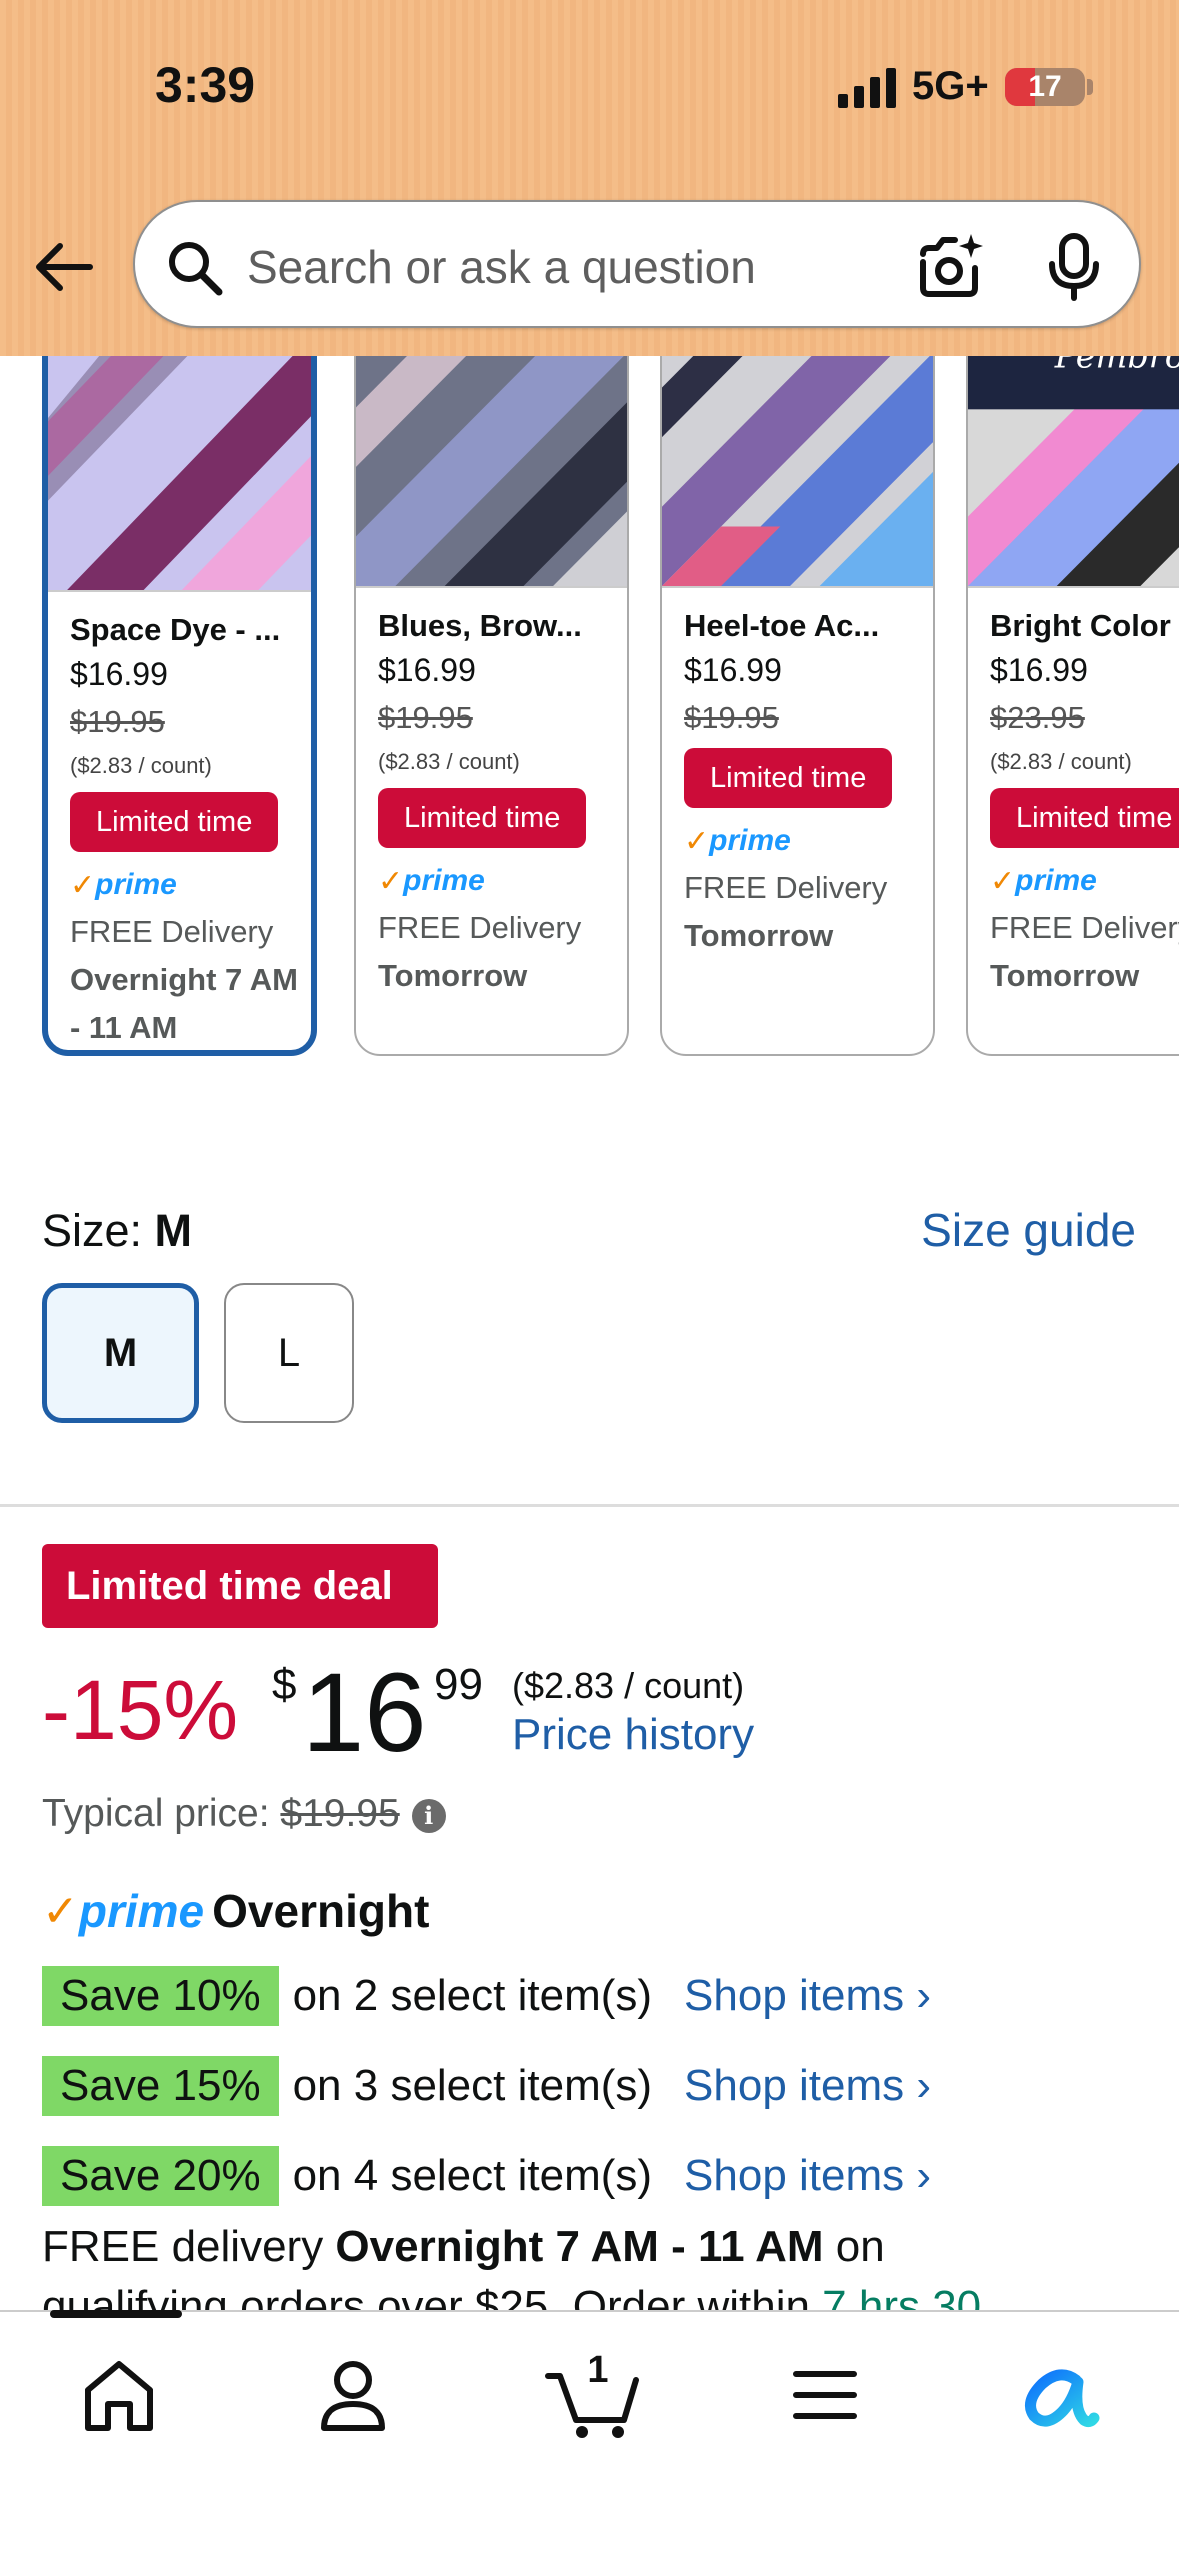 This screenshot has width=1179, height=2556. Describe the element at coordinates (65, 267) in the screenshot. I see `back-arrow-icon` at that location.